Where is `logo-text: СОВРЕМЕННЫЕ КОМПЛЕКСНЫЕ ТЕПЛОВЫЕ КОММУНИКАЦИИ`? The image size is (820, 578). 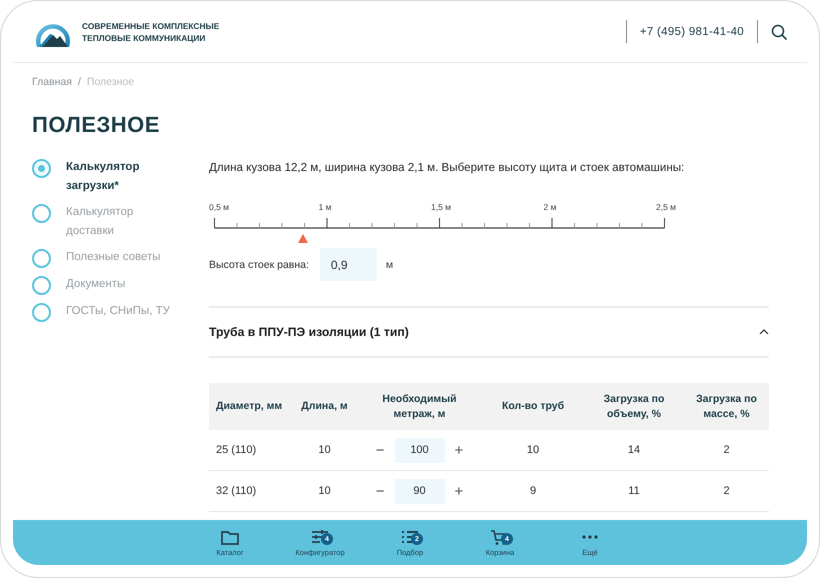
logo-text: СОВРЕМЕННЫЕ КОМПЛЕКСНЫЕ ТЕПЛОВЫЕ КОММУНИКАЦИИ is located at coordinates (151, 32).